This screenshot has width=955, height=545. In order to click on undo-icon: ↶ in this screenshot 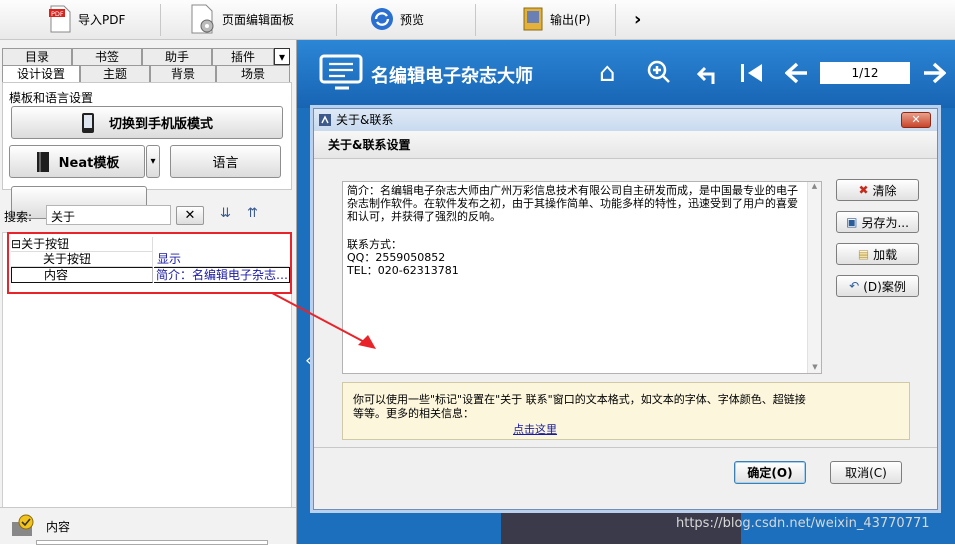, I will do `click(854, 286)`.